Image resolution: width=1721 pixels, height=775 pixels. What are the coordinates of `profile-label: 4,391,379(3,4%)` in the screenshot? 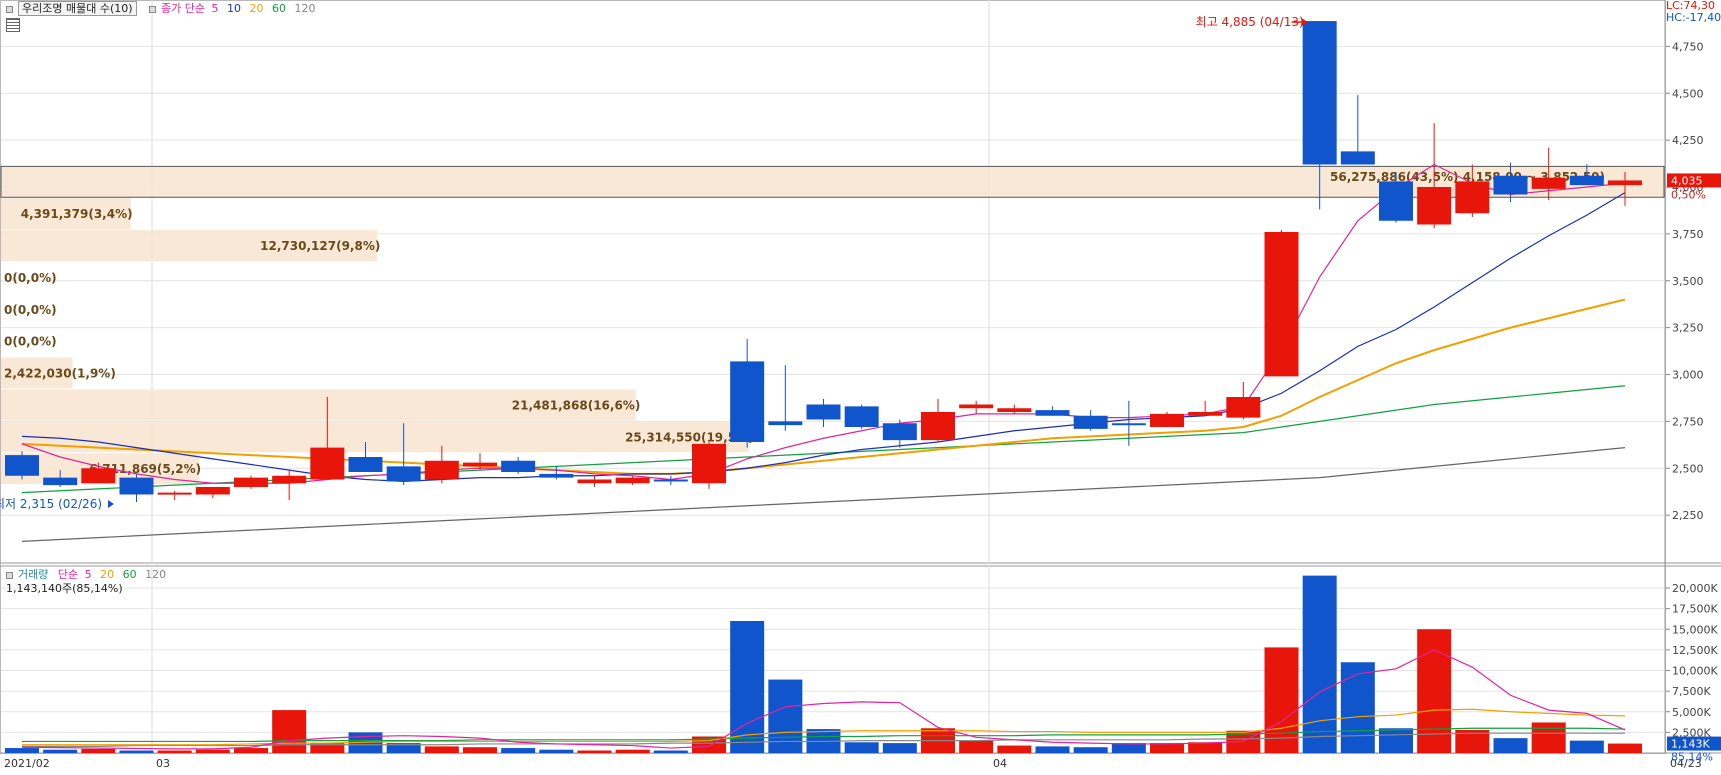 It's located at (77, 214).